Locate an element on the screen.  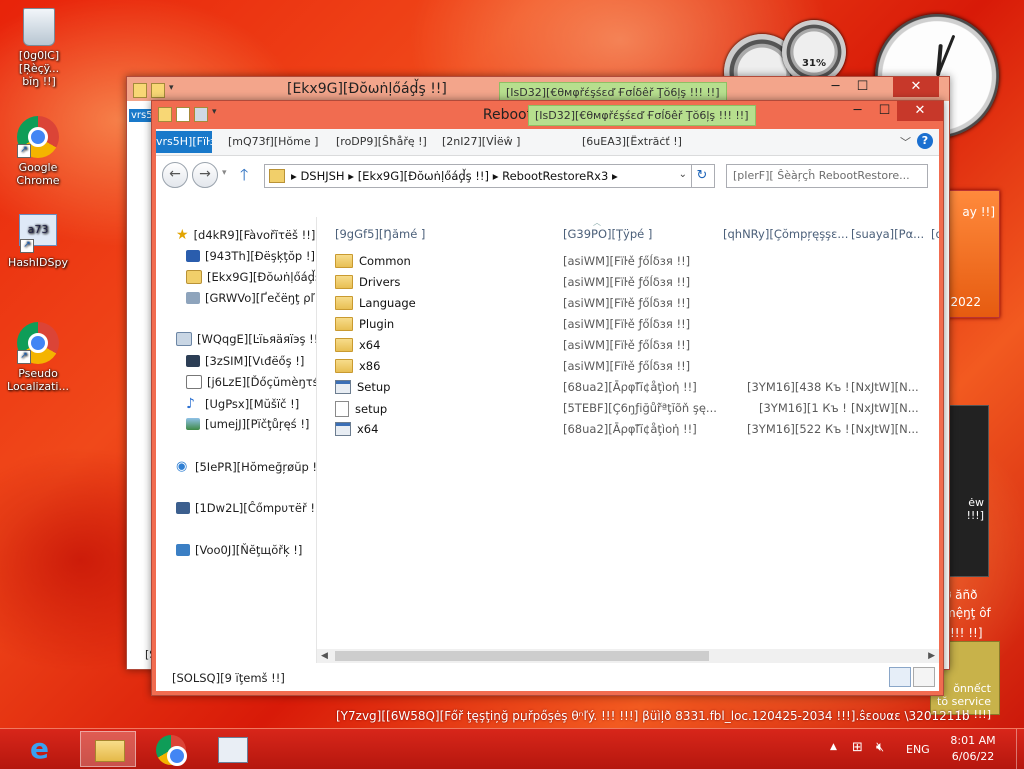
back-button: ← is located at coordinates (175, 175).